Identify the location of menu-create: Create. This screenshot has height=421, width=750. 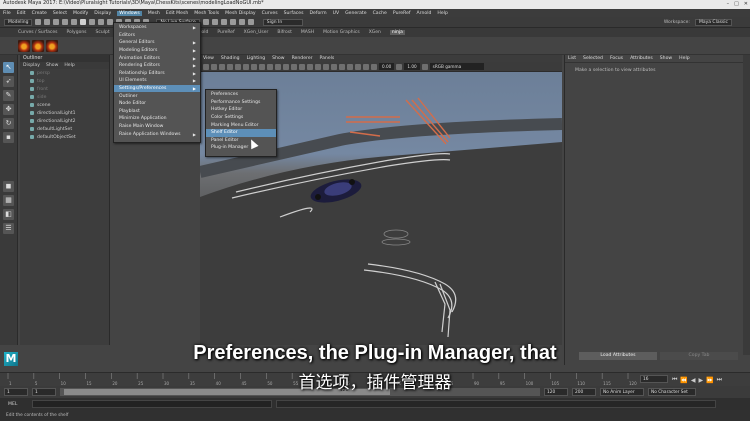
(39, 13).